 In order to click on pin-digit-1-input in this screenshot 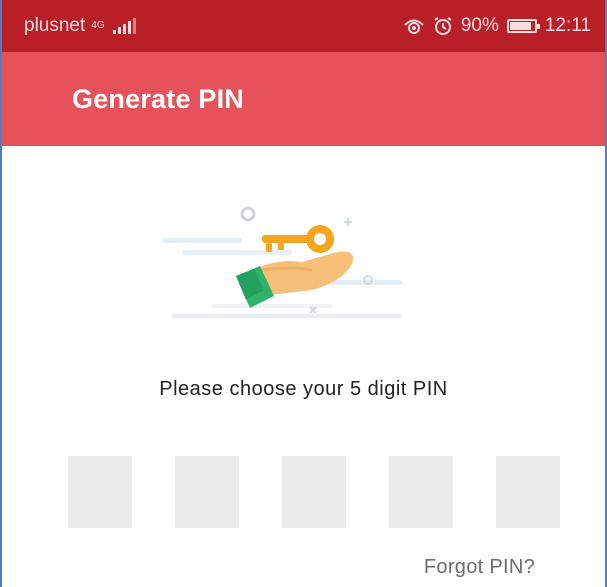, I will do `click(100, 492)`.